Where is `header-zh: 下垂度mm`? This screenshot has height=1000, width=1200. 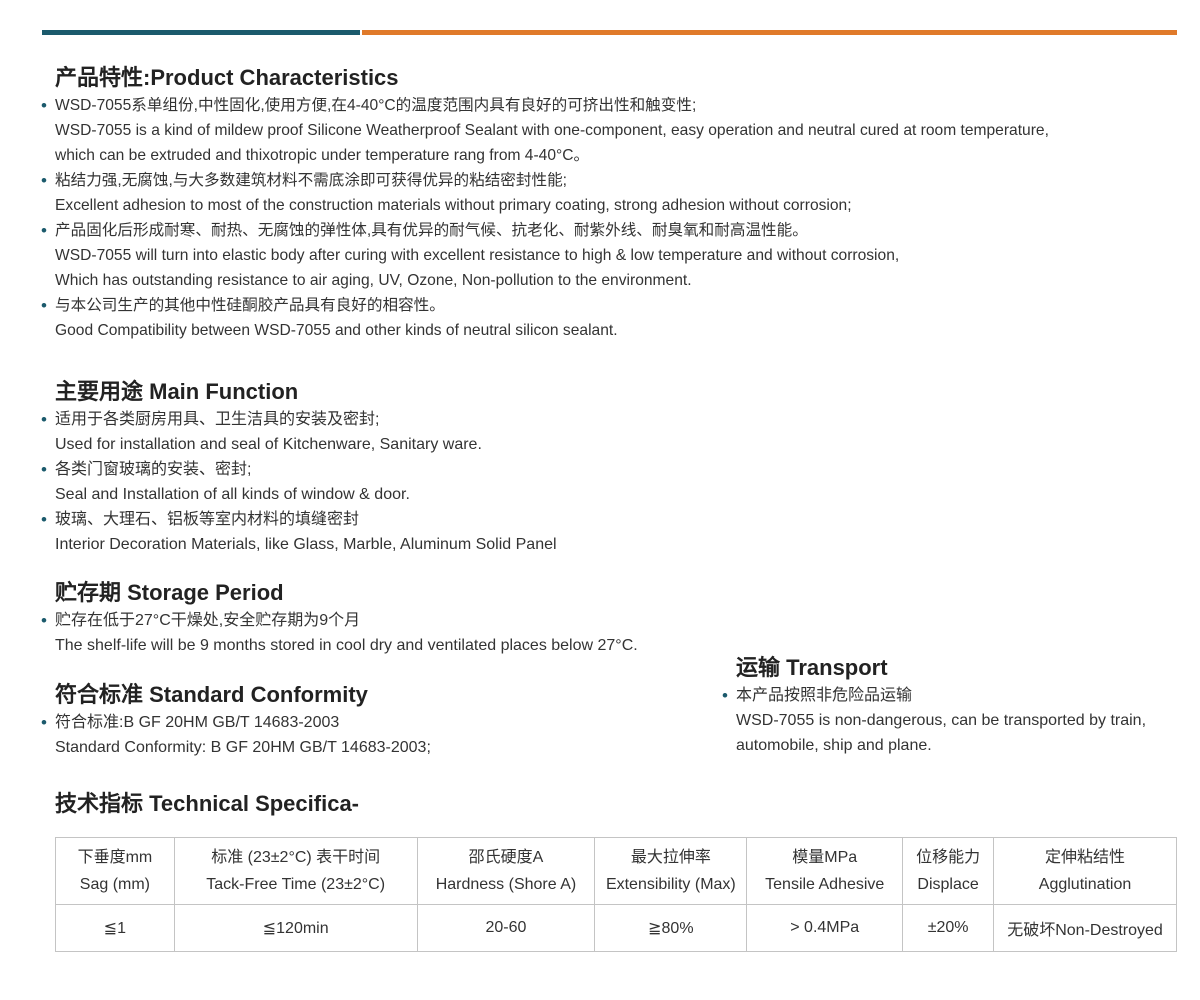 header-zh: 下垂度mm is located at coordinates (115, 857).